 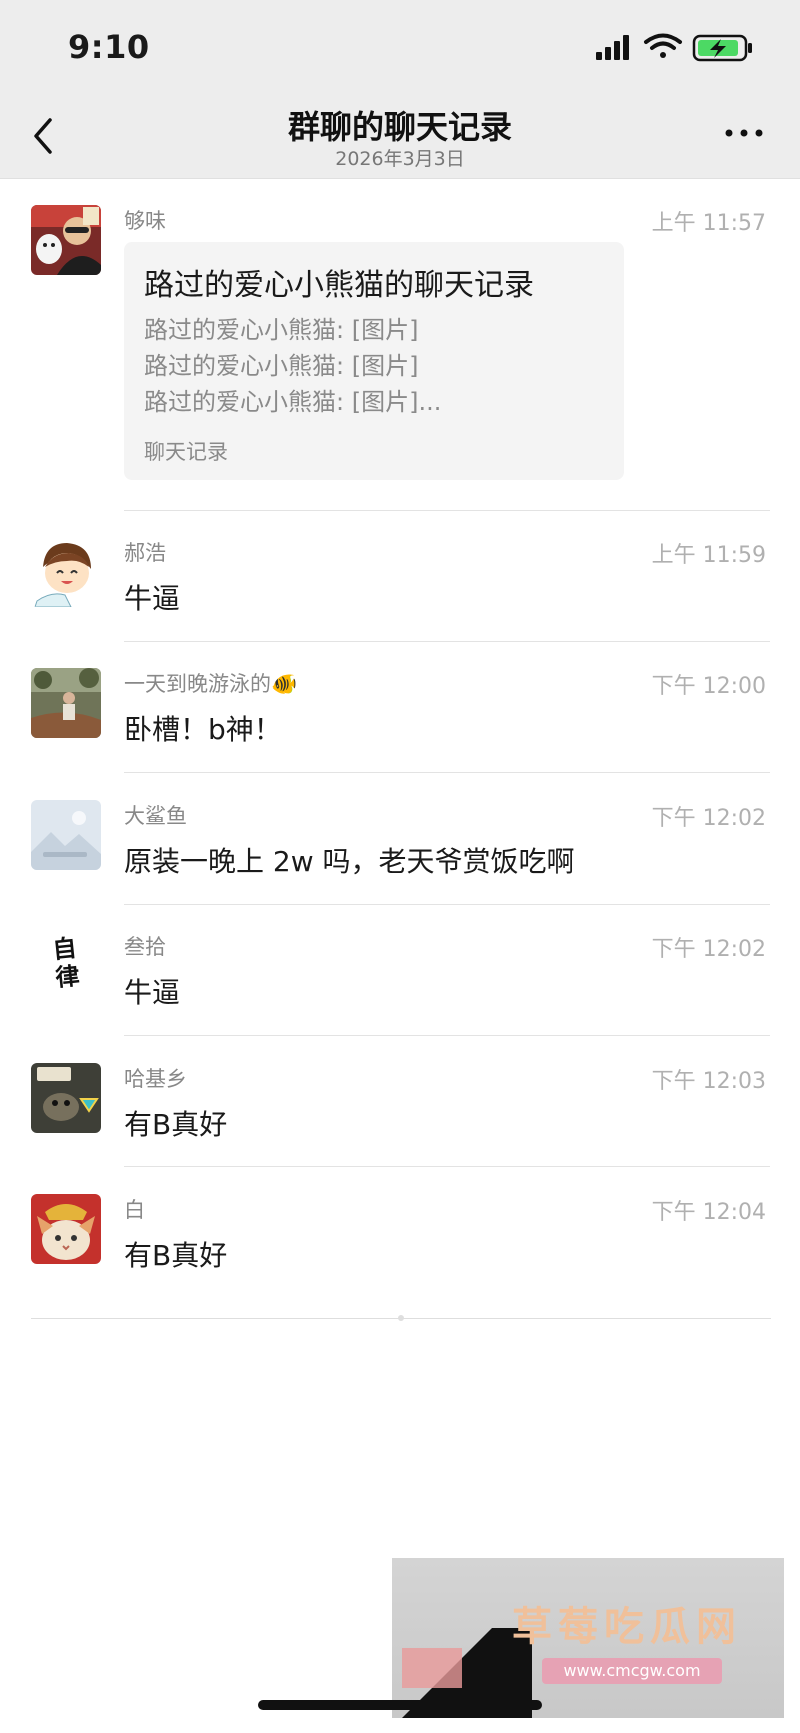 What do you see at coordinates (339, 285) in the screenshot?
I see `chat-record-title: 路过的爱心小熊猫的聊天记录` at bounding box center [339, 285].